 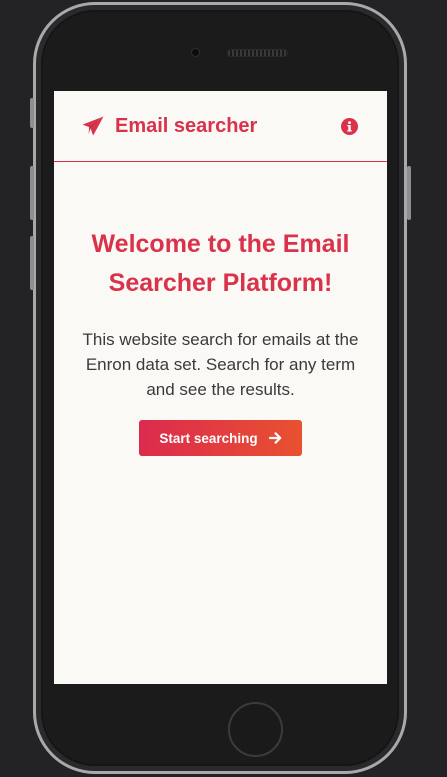 I want to click on start-searching-button: Start searching, so click(x=220, y=438).